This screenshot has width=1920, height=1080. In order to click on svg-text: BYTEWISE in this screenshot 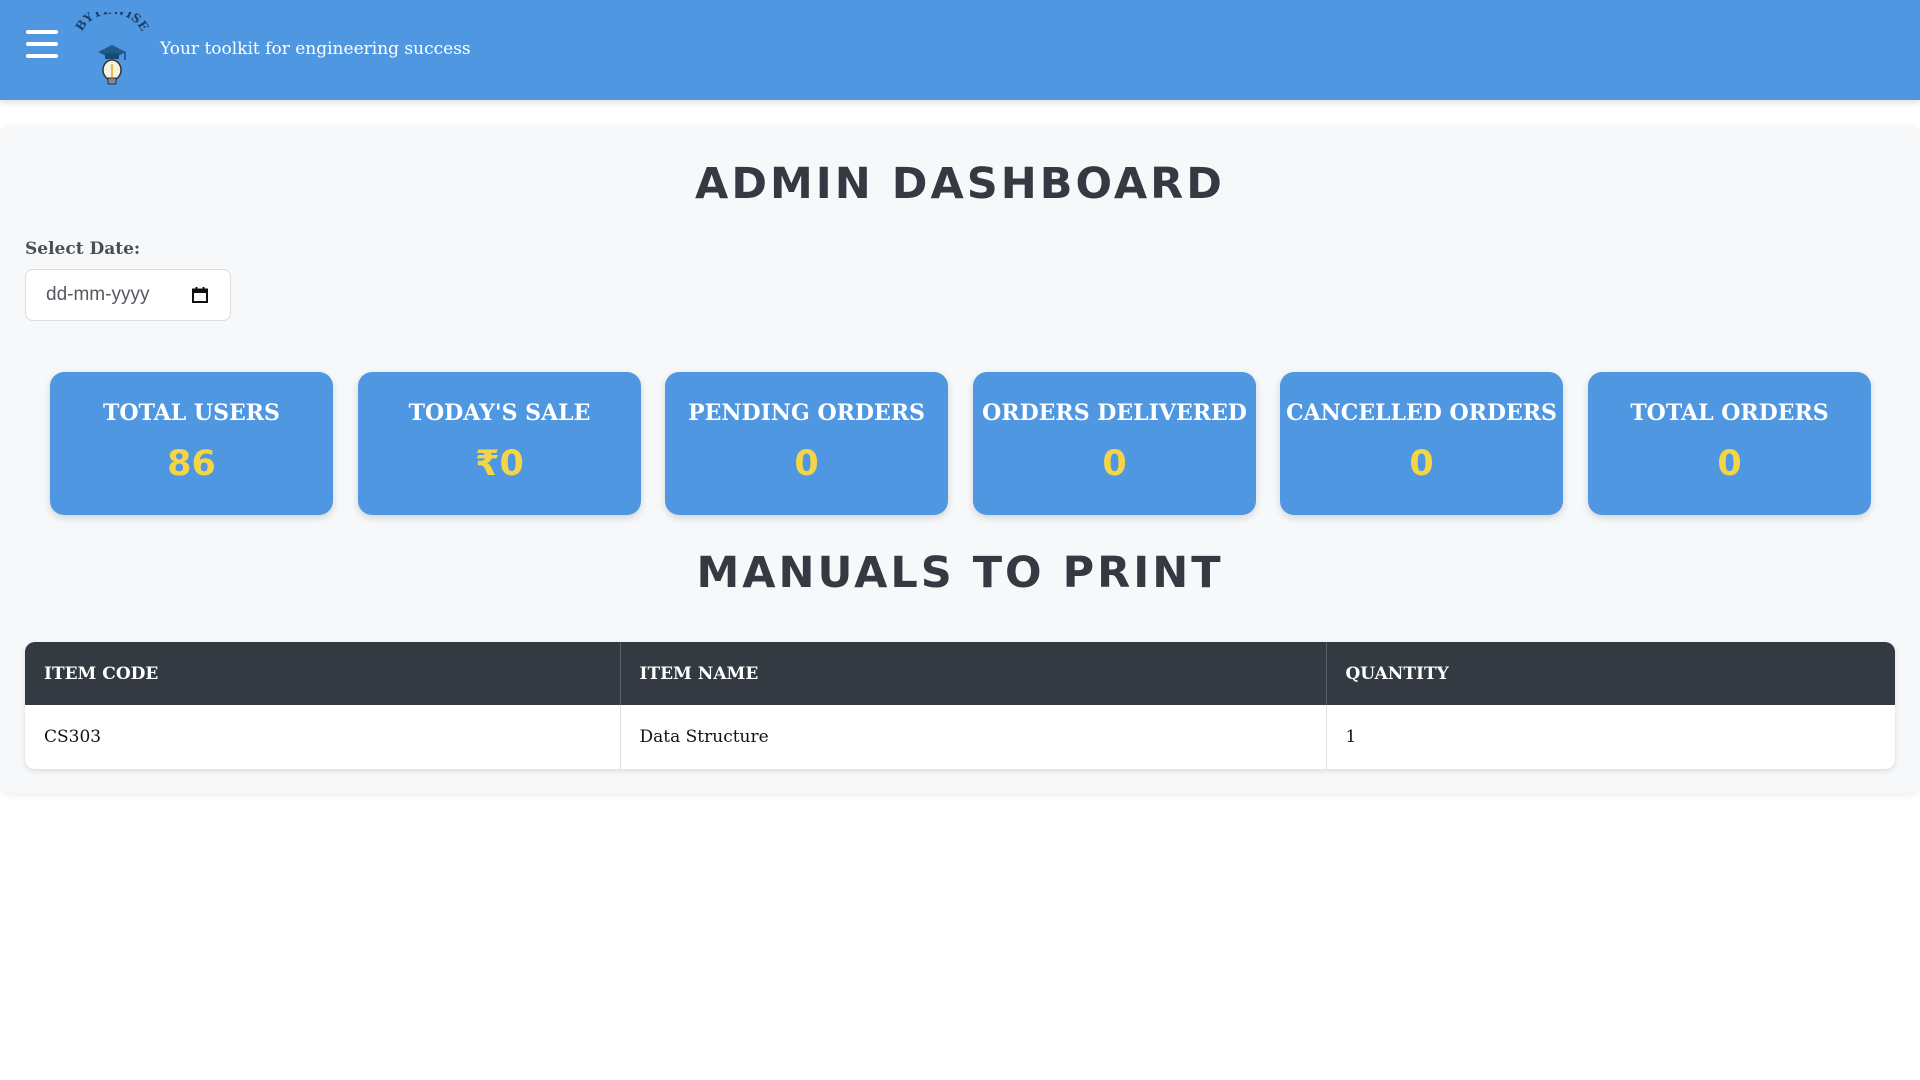, I will do `click(112, 22)`.